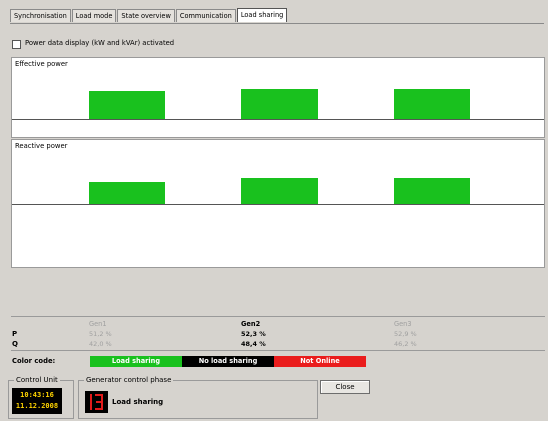 Image resolution: width=548 pixels, height=421 pixels. Describe the element at coordinates (205, 15) in the screenshot. I see `tab-communication: Communication` at that location.